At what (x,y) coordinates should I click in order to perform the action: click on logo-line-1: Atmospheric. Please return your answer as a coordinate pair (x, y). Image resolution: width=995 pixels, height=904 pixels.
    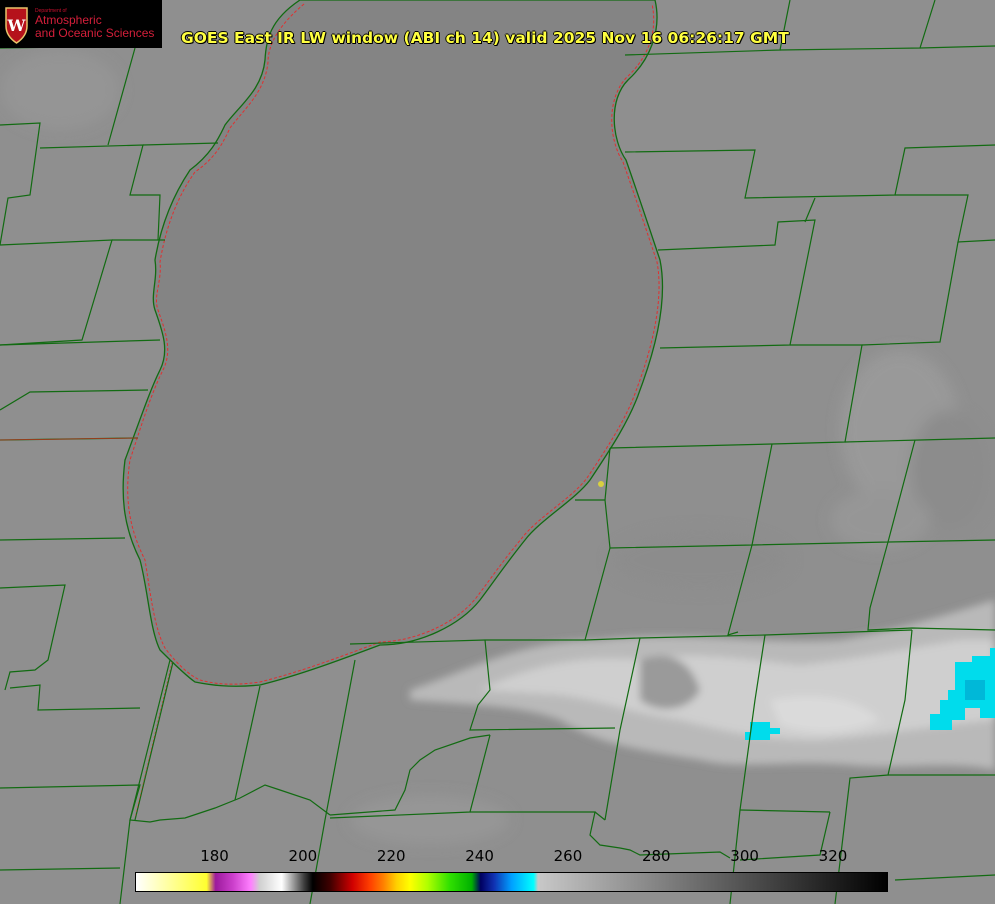
    Looking at the image, I should click on (68, 20).